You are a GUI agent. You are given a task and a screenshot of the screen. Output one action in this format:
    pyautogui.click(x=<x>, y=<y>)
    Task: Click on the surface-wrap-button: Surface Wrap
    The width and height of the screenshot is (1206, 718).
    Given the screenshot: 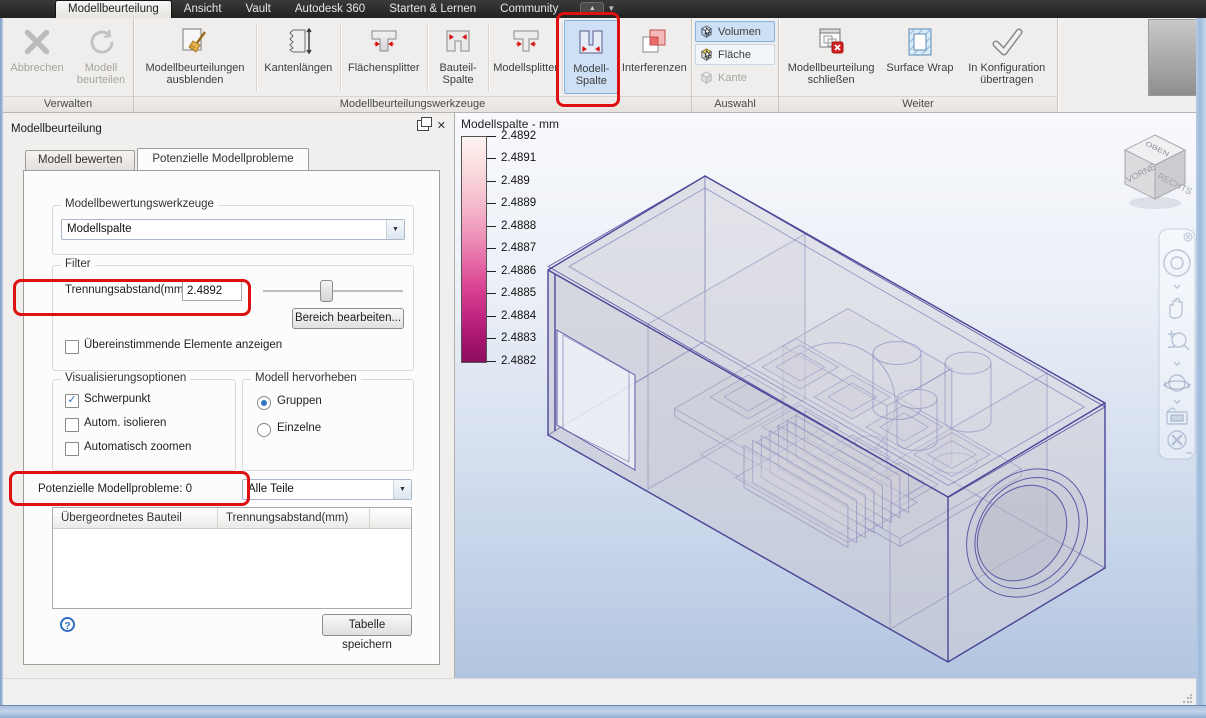 What is the action you would take?
    pyautogui.click(x=919, y=57)
    